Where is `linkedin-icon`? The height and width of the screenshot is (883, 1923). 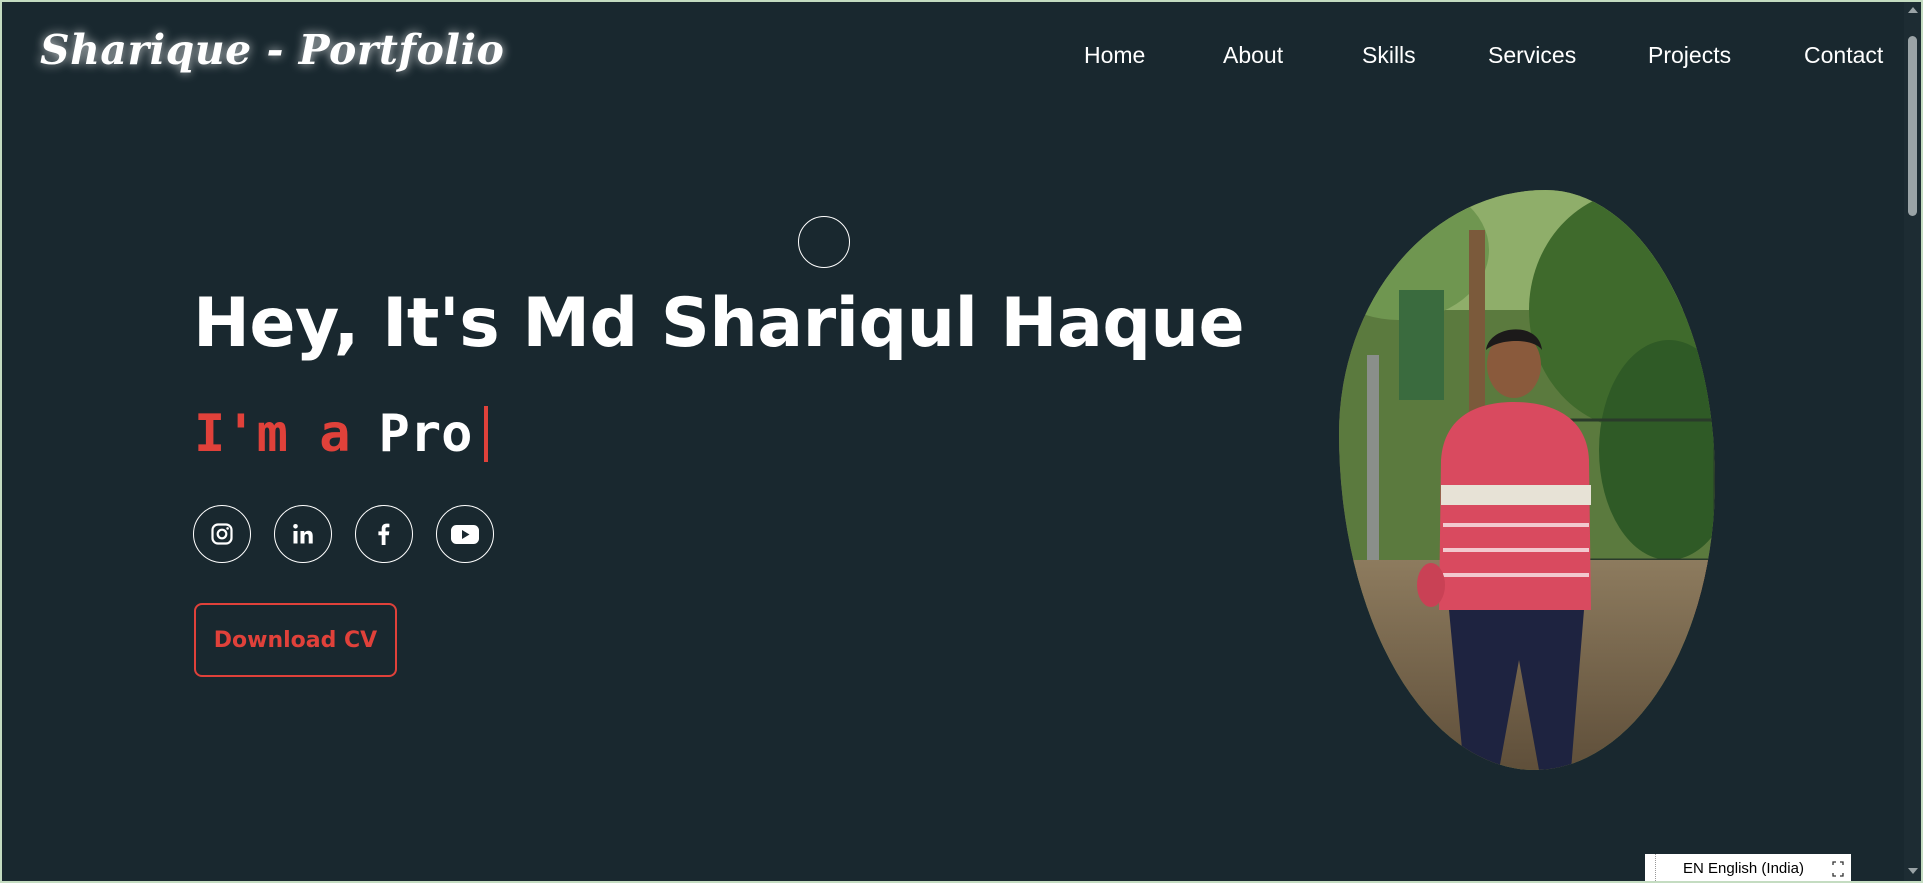
linkedin-icon is located at coordinates (303, 534).